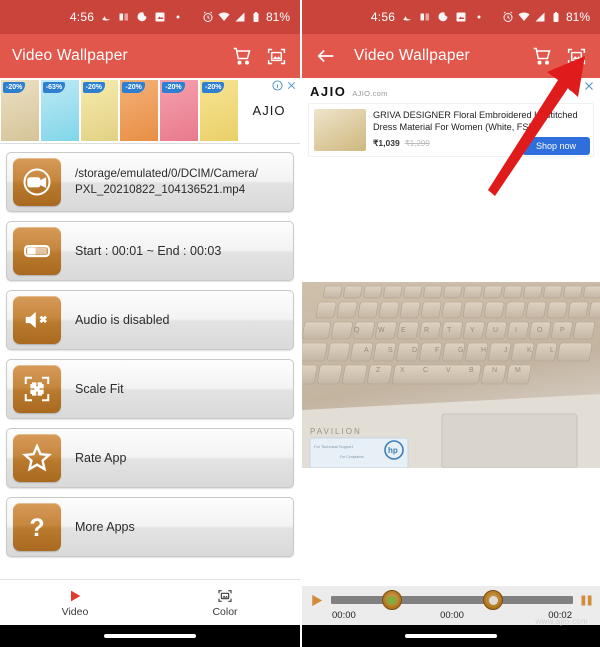 This screenshot has width=600, height=647. Describe the element at coordinates (493, 600) in the screenshot. I see `trim-end-handle` at that location.